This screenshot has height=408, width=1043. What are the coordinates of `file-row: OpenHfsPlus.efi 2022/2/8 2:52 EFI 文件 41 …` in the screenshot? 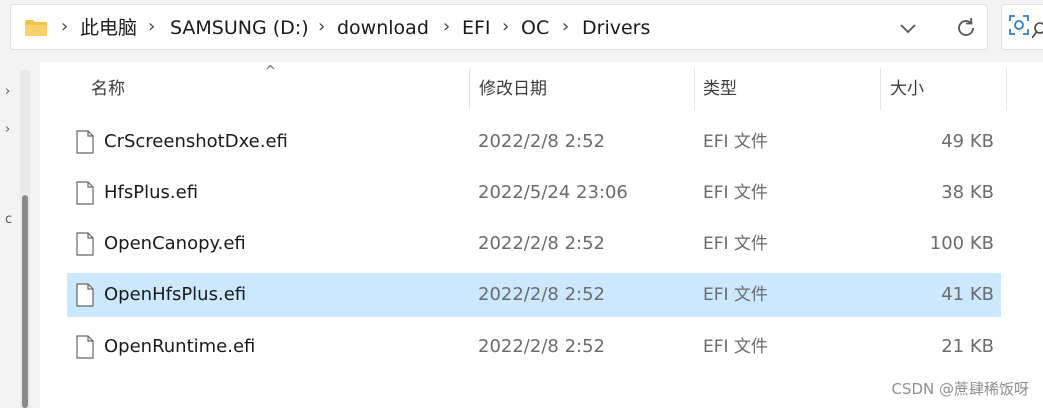 It's located at (534, 295).